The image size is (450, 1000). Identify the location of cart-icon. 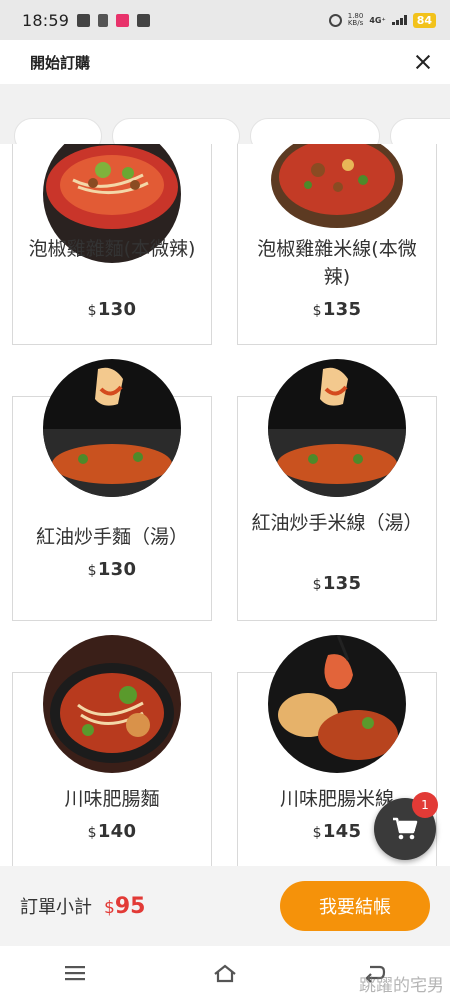
(405, 828).